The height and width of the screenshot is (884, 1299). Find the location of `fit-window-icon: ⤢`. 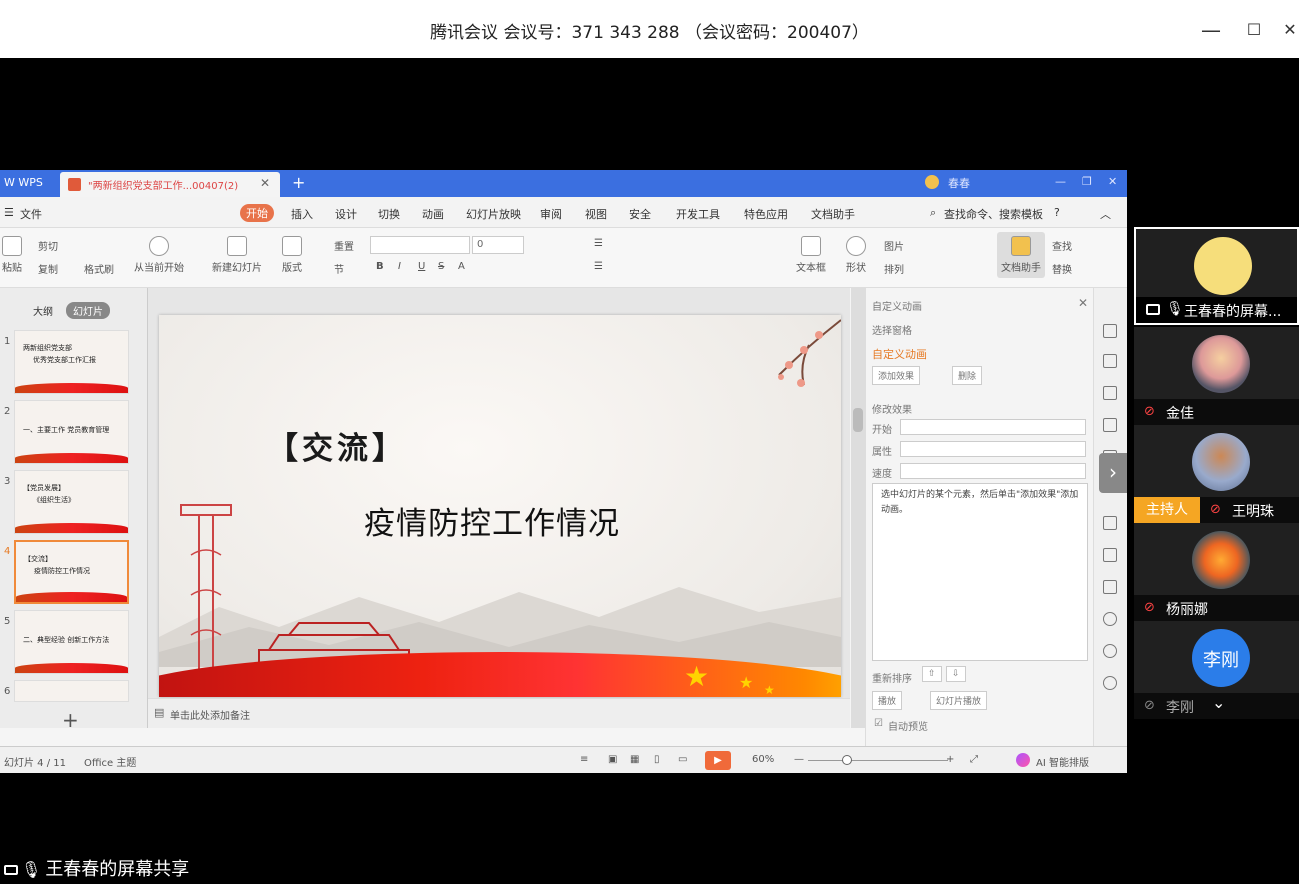

fit-window-icon: ⤢ is located at coordinates (974, 759).